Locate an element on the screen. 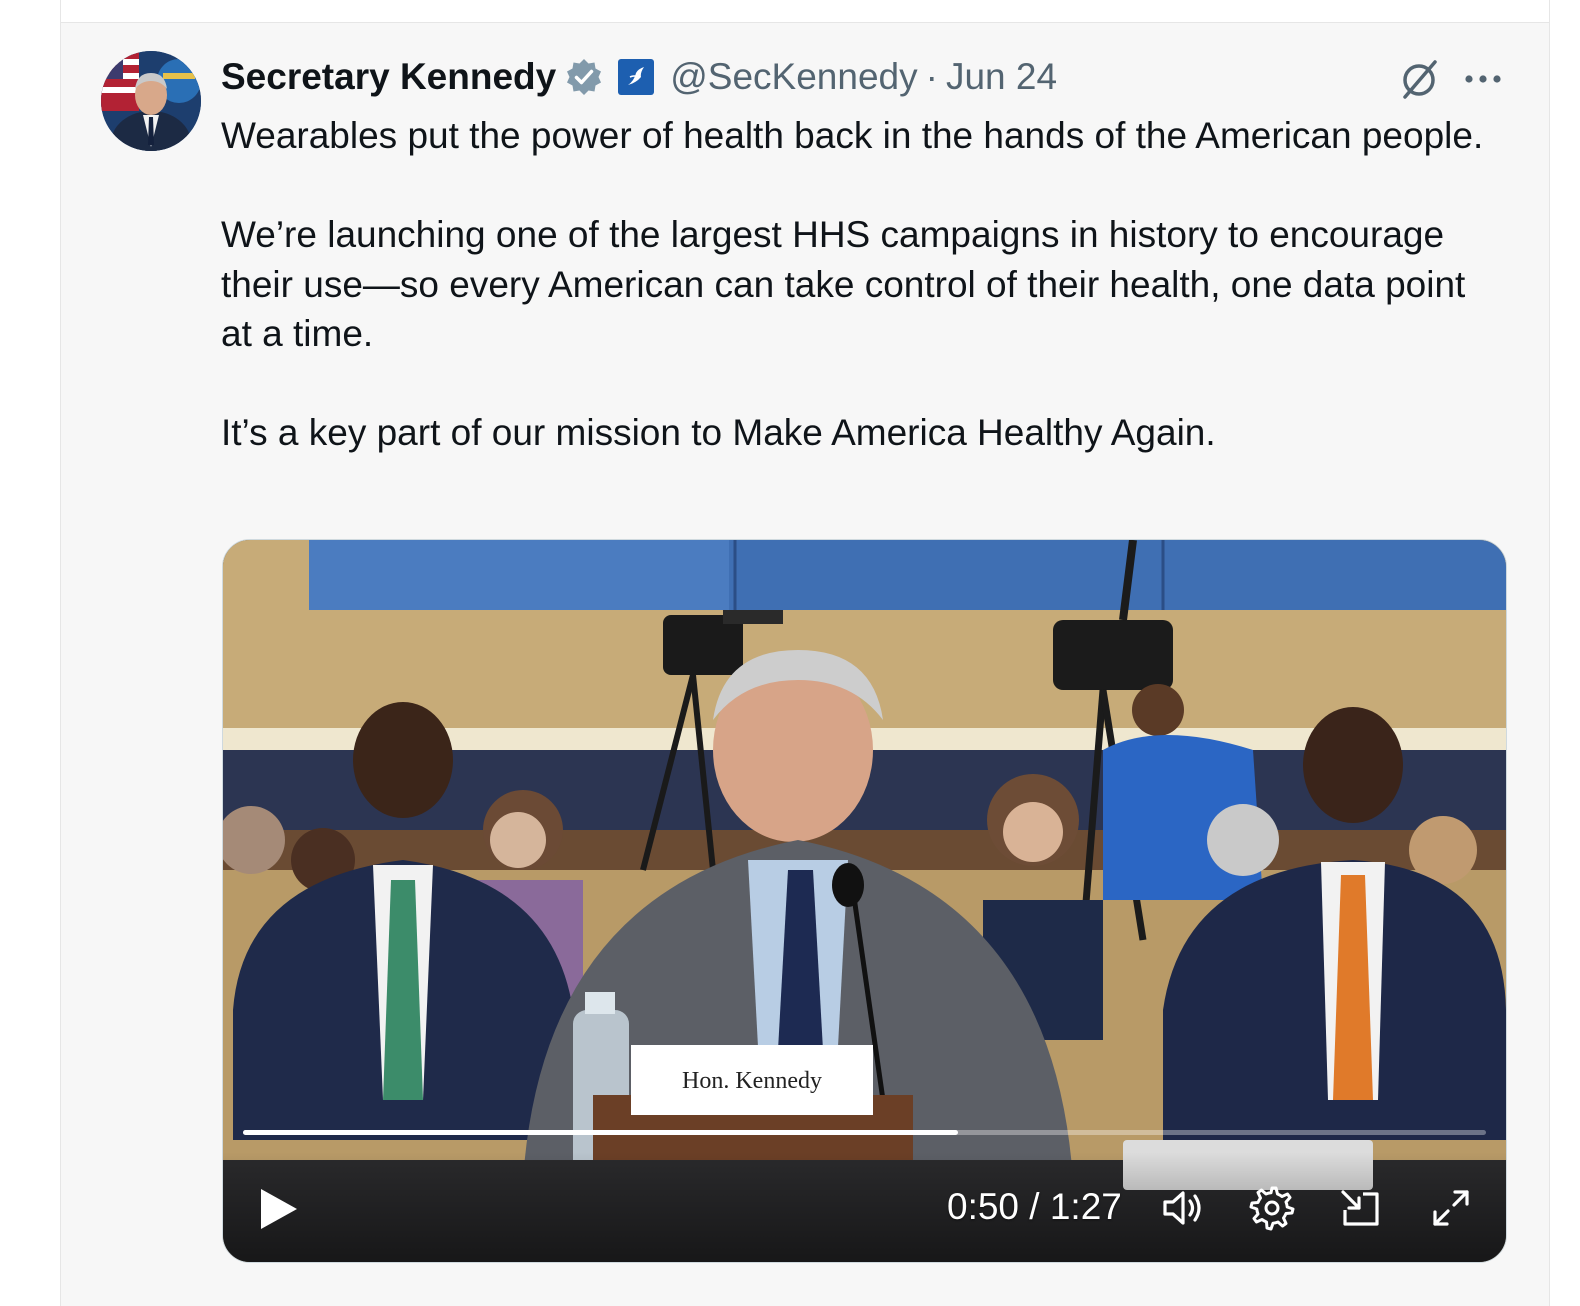 This screenshot has width=1580, height=1306. picture-in-picture-icon is located at coordinates (1361, 1208).